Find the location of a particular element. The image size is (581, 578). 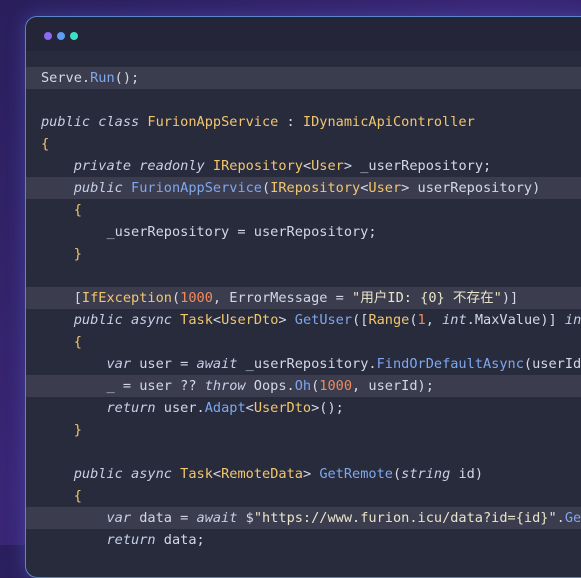

code-token: class is located at coordinates (119, 122).